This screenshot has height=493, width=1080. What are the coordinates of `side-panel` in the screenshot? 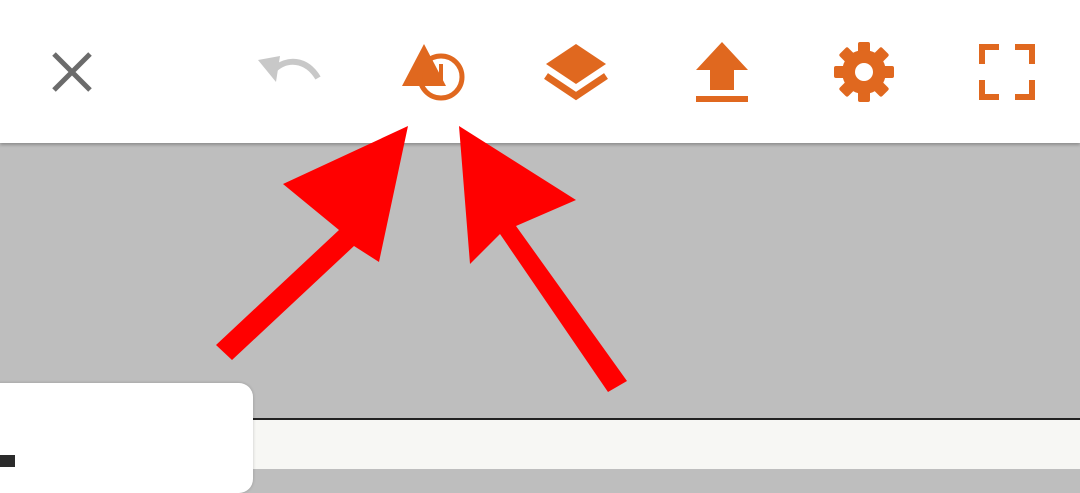 It's located at (126, 438).